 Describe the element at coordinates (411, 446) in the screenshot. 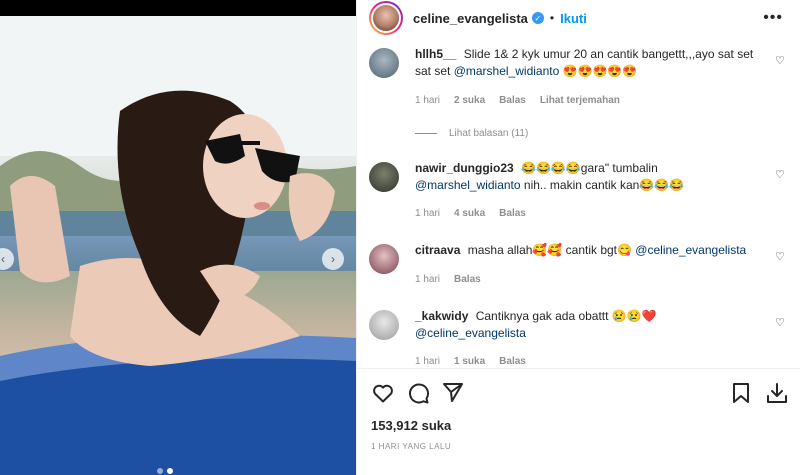

I see `post-timestamp: 1 HARI YANG LALU` at that location.